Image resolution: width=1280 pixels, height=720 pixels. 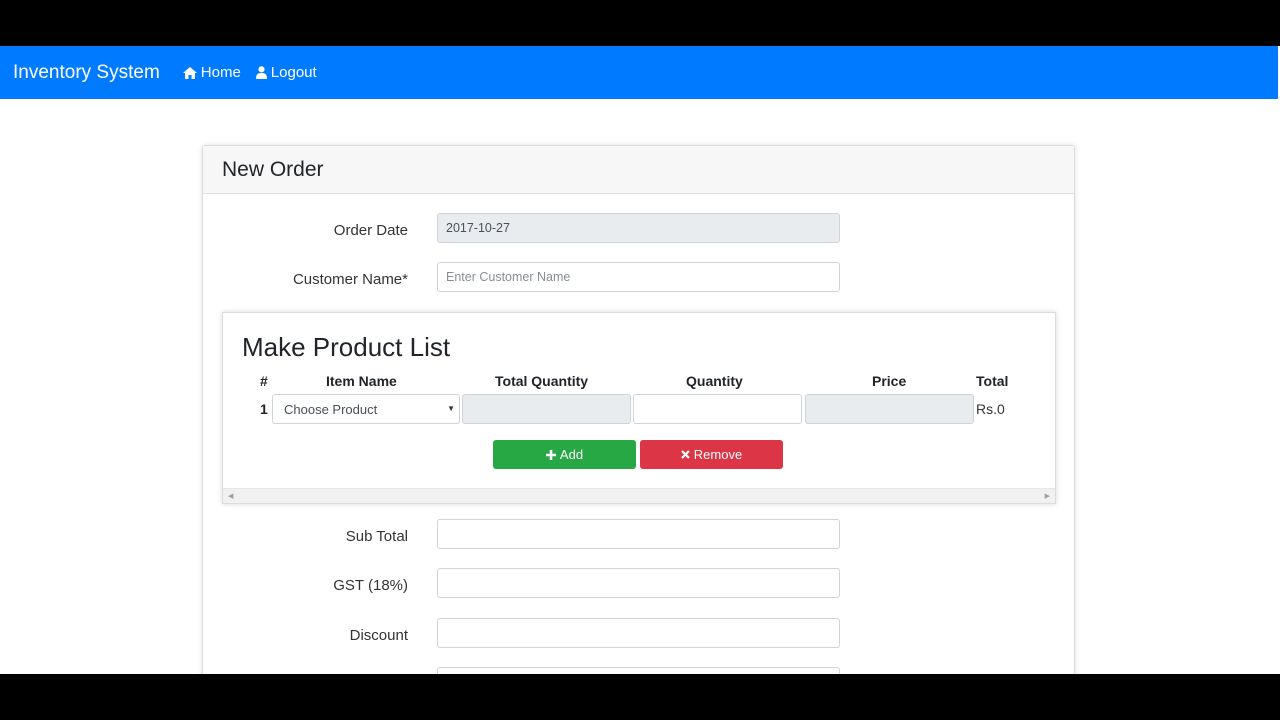 I want to click on scroll-left-icon: ◀, so click(x=230, y=496).